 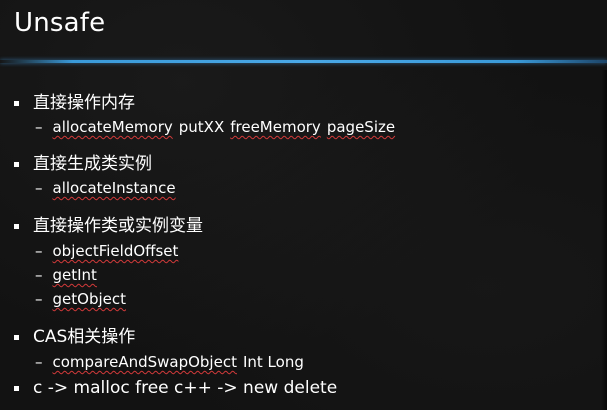 What do you see at coordinates (114, 188) in the screenshot?
I see `sub-item-text: allocateInstance` at bounding box center [114, 188].